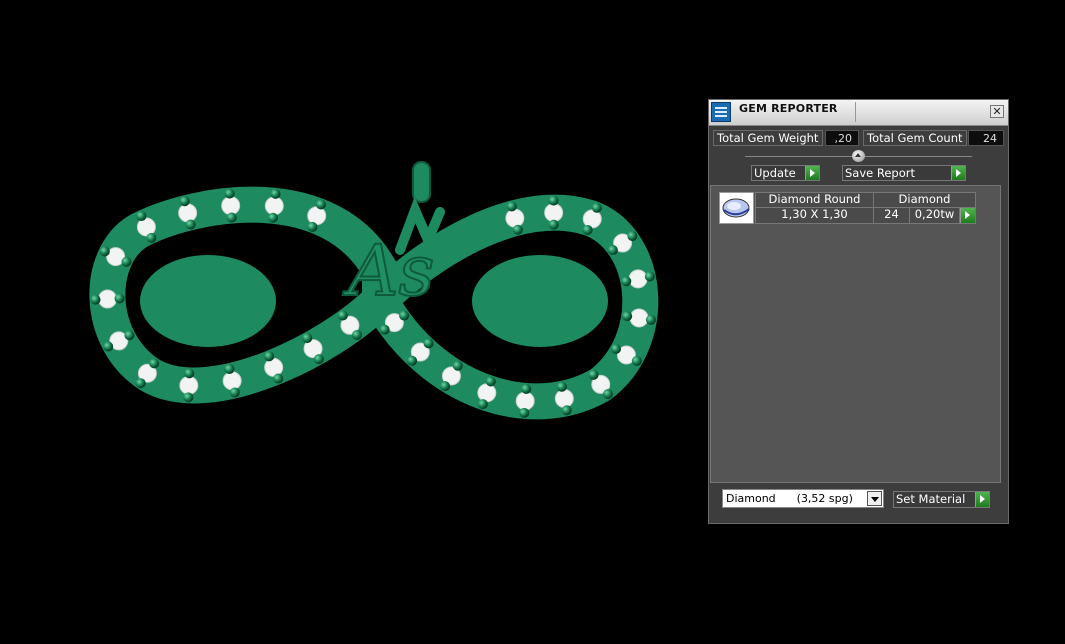 The image size is (1065, 644). Describe the element at coordinates (814, 200) in the screenshot. I see `report-header-shape: Diamond Round` at that location.